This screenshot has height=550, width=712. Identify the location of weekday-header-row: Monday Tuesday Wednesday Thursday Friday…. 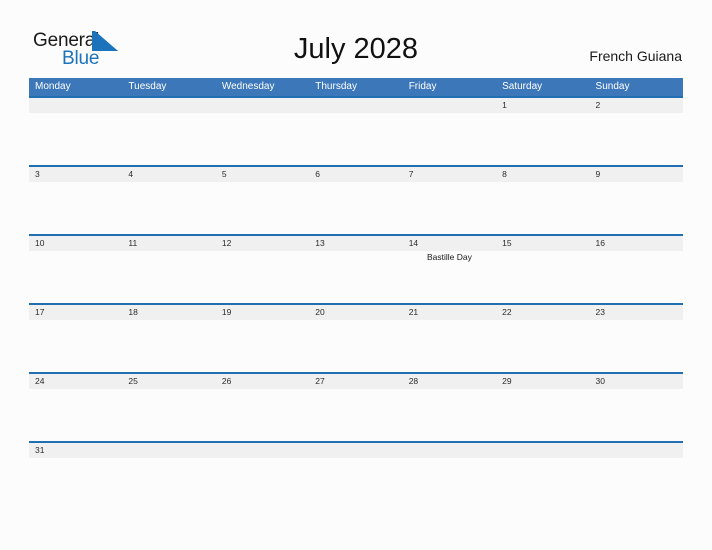
(356, 87).